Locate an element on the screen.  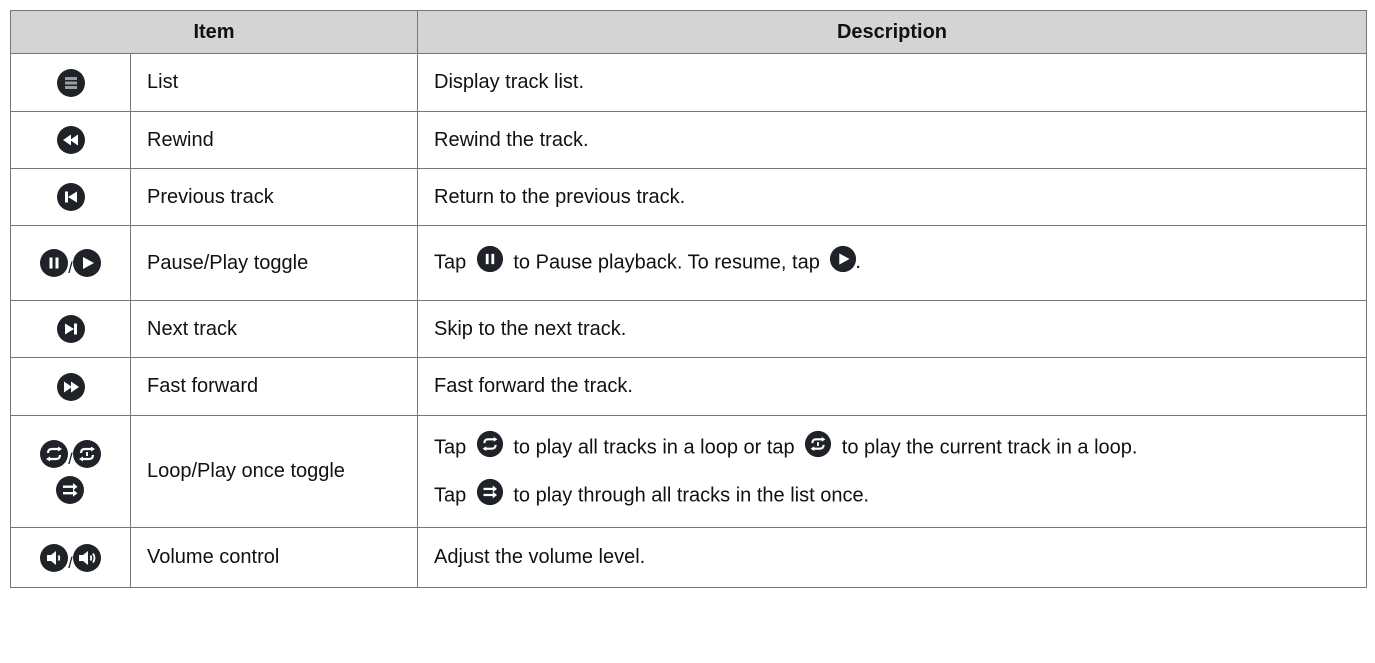
item-description: Fast forward the track. is located at coordinates (892, 386).